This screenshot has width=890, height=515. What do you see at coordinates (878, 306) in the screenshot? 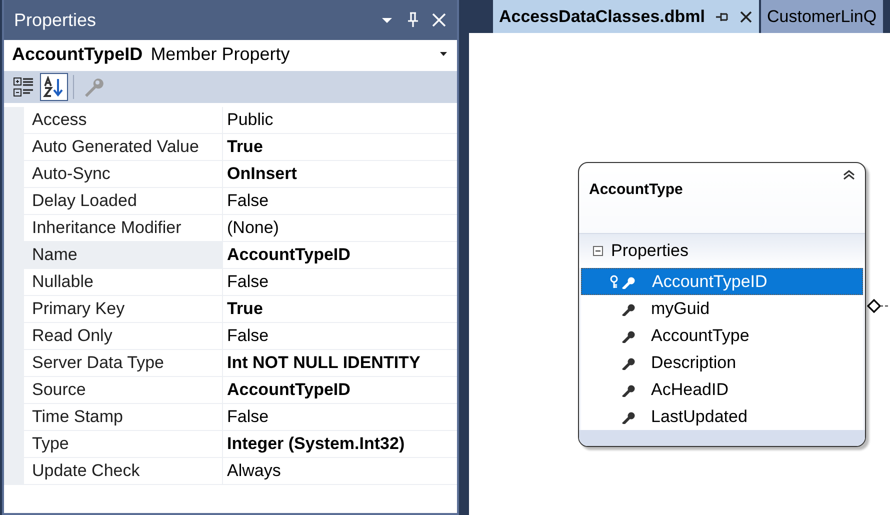
I see `association-connector` at bounding box center [878, 306].